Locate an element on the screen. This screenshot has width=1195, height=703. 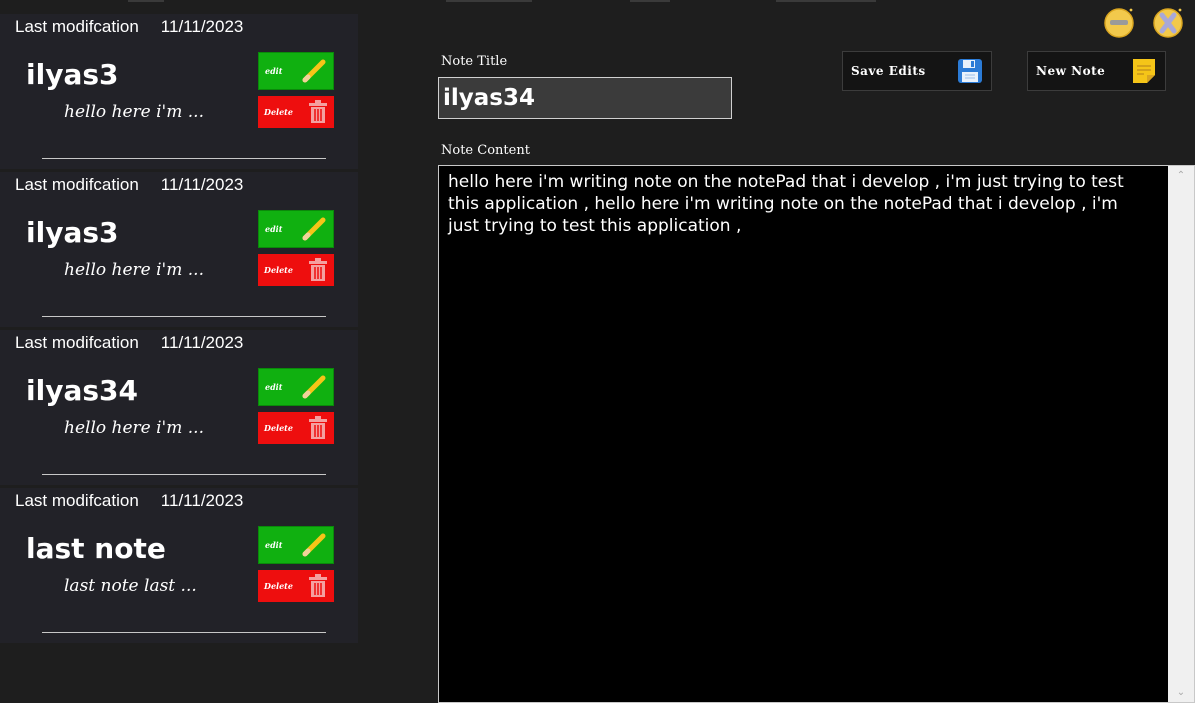
minimize-button is located at coordinates (1119, 22).